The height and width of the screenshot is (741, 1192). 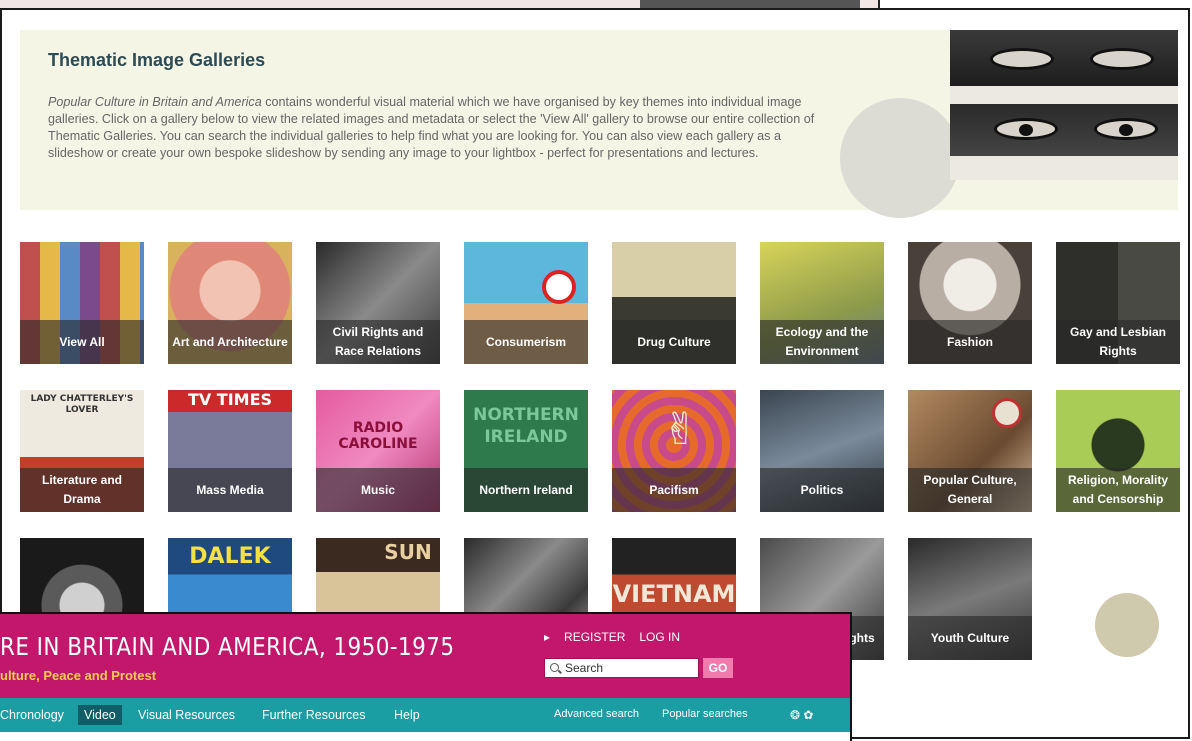 I want to click on gallery-label: Art and Architecture, so click(x=230, y=342).